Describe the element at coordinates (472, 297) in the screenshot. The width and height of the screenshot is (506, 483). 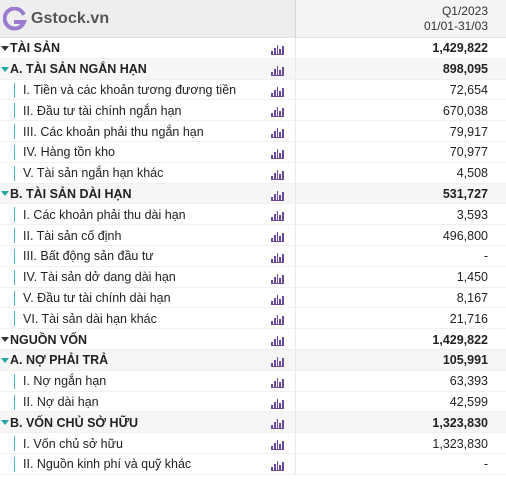
I see `row-value: 8,167` at that location.